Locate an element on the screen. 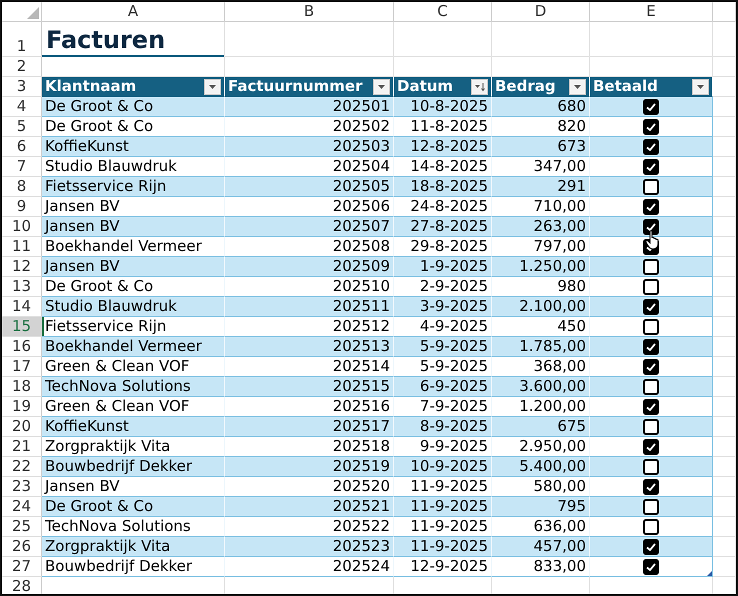 The height and width of the screenshot is (596, 738). table-cell: 2.950,00 is located at coordinates (541, 447).